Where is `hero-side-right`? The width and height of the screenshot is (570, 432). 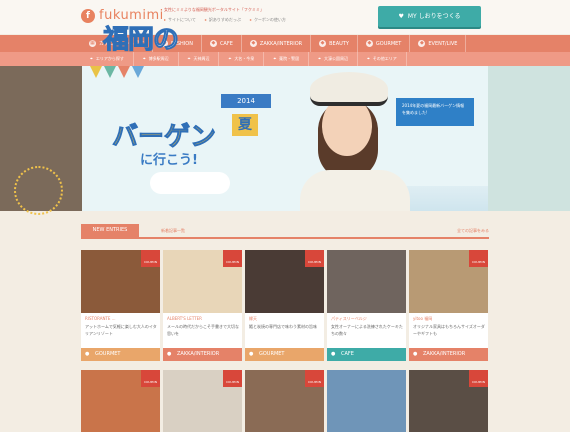
hero-side-right is located at coordinates (529, 138).